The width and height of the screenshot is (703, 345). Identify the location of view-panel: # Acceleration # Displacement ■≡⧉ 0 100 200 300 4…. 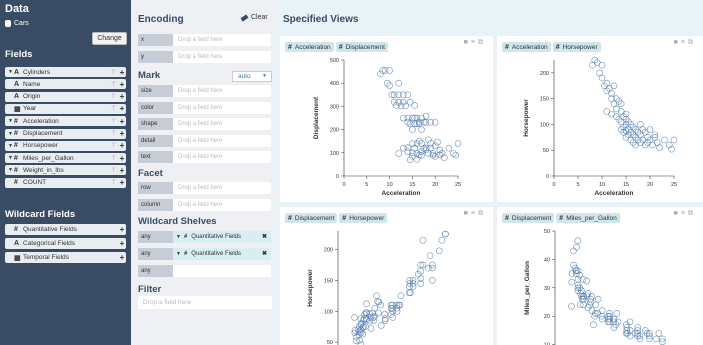
(386, 119).